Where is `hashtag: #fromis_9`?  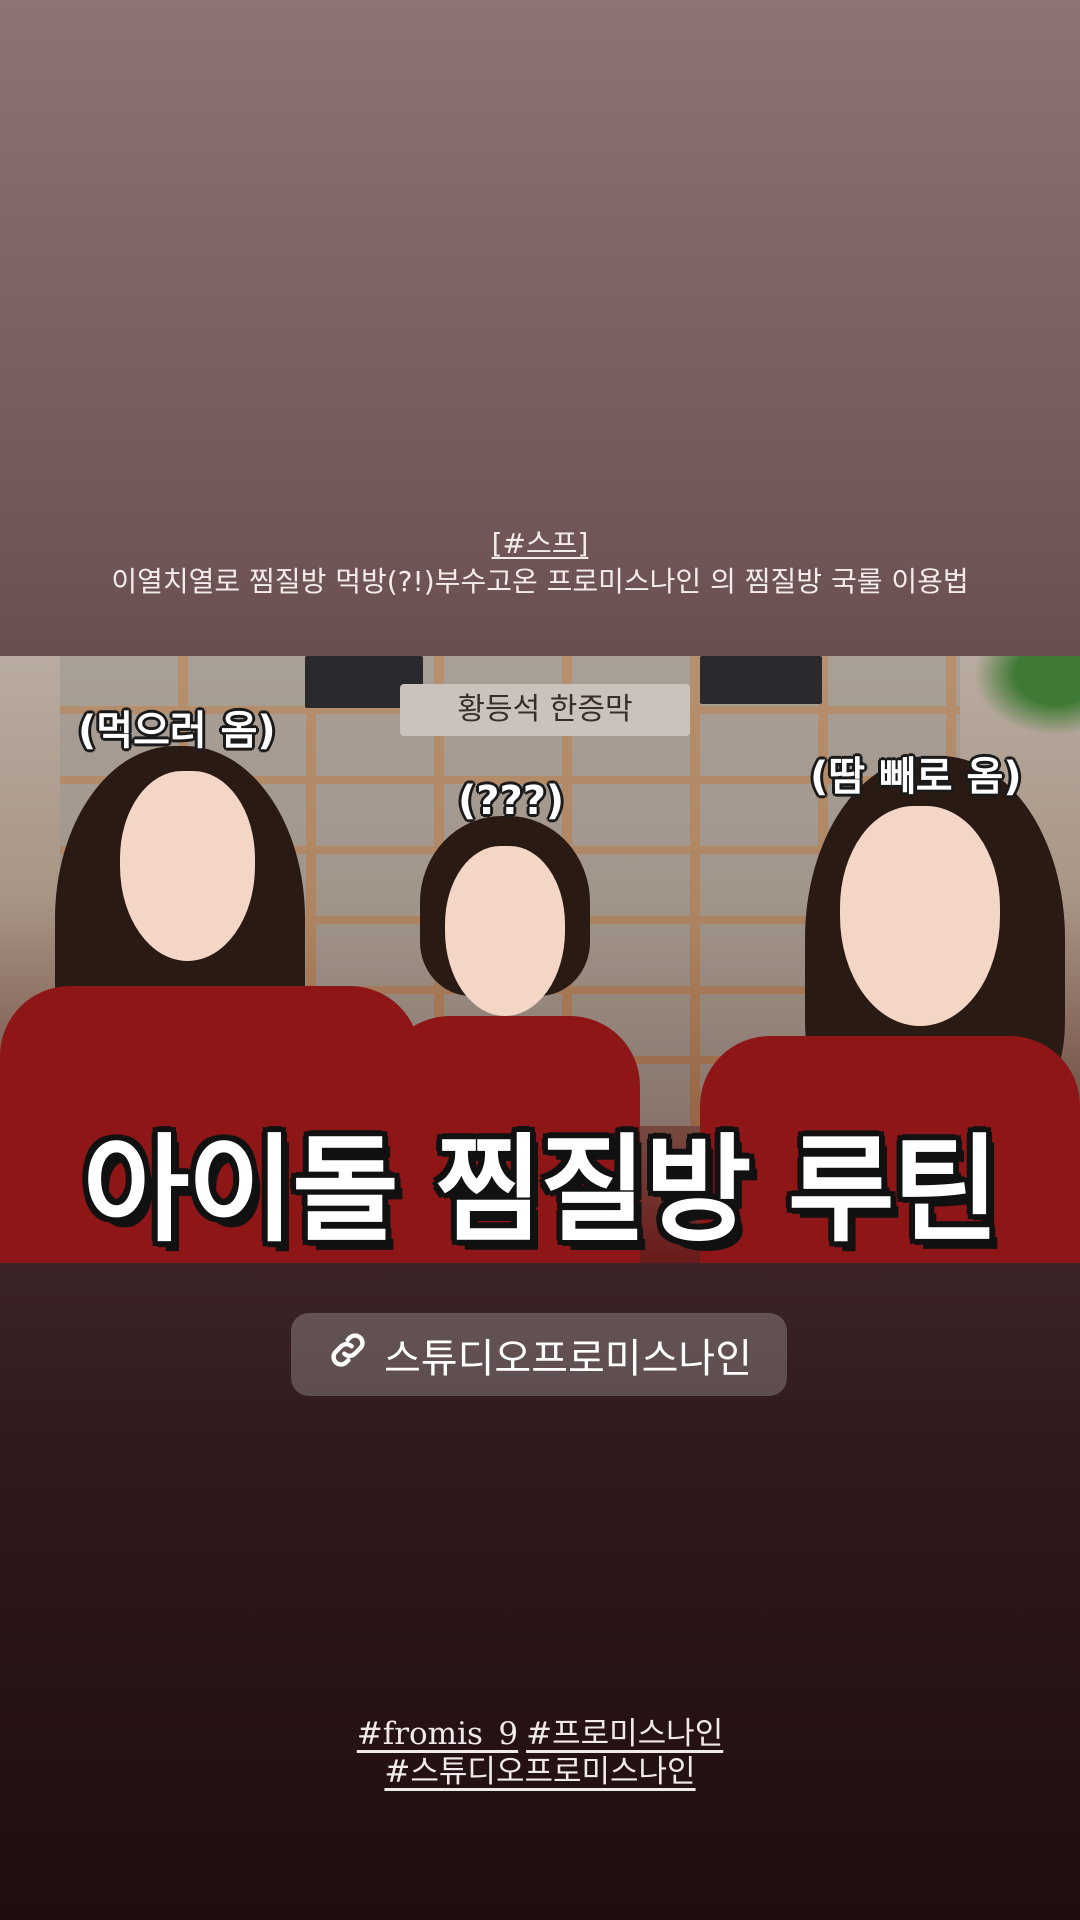 hashtag: #fromis_9 is located at coordinates (437, 1734).